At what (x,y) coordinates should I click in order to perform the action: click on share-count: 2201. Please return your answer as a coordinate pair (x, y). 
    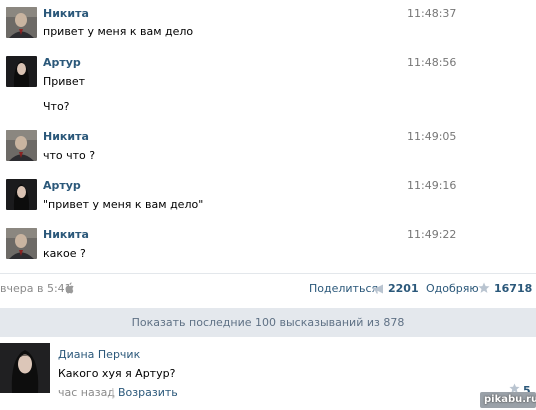
    Looking at the image, I should click on (403, 288).